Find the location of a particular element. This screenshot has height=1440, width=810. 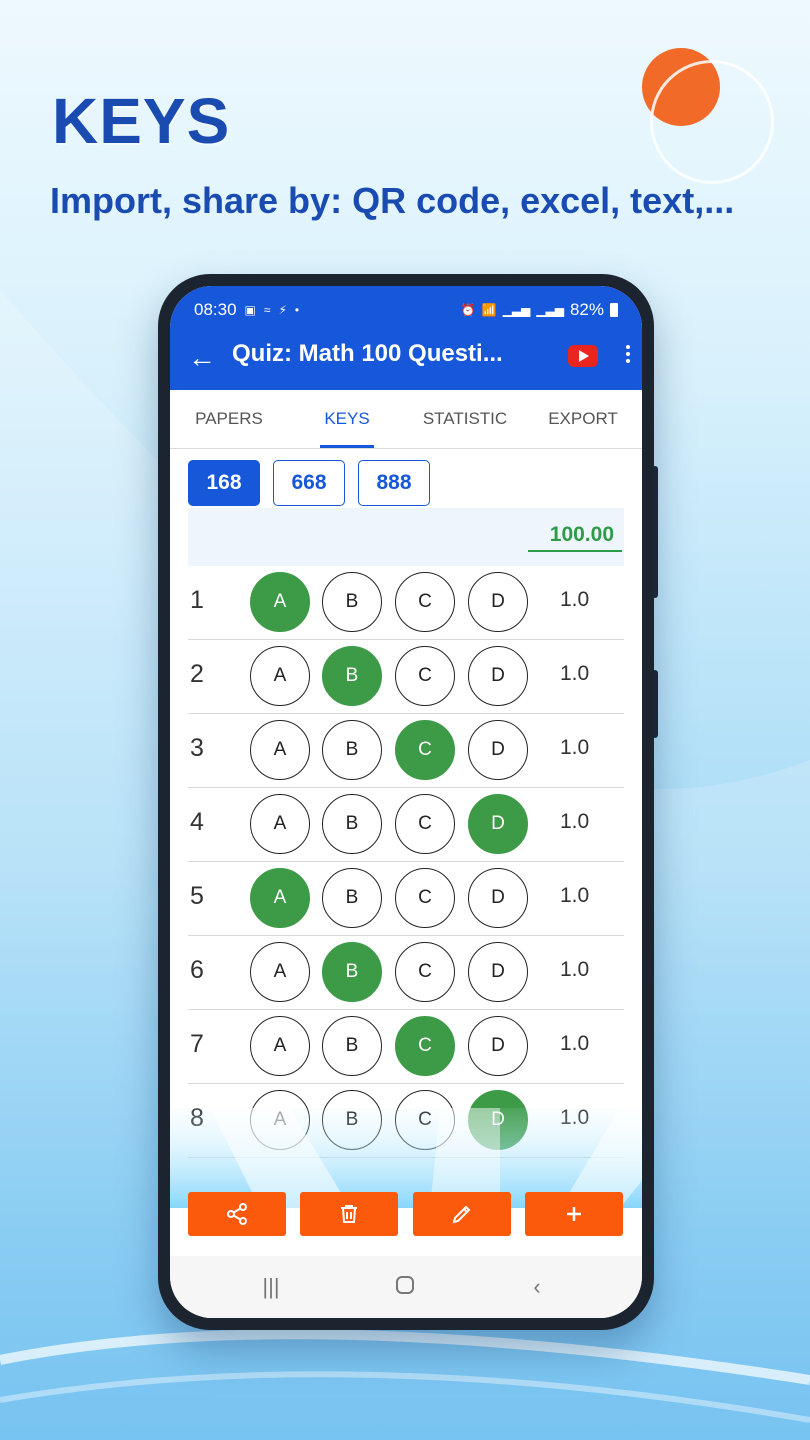

question-number: 4 is located at coordinates (197, 822).